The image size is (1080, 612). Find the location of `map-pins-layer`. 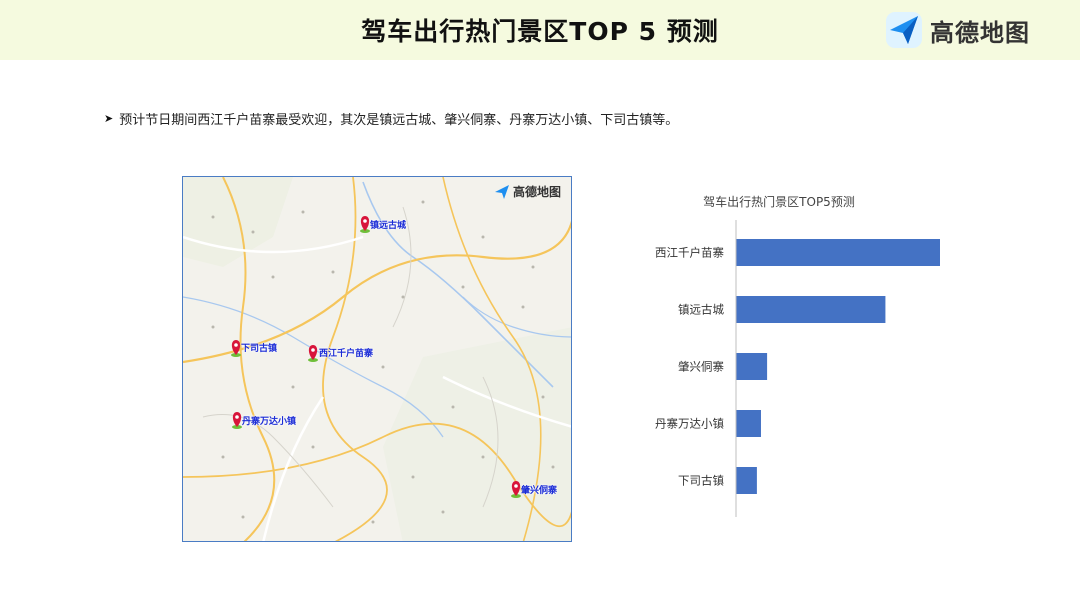

map-pins-layer is located at coordinates (376, 357).